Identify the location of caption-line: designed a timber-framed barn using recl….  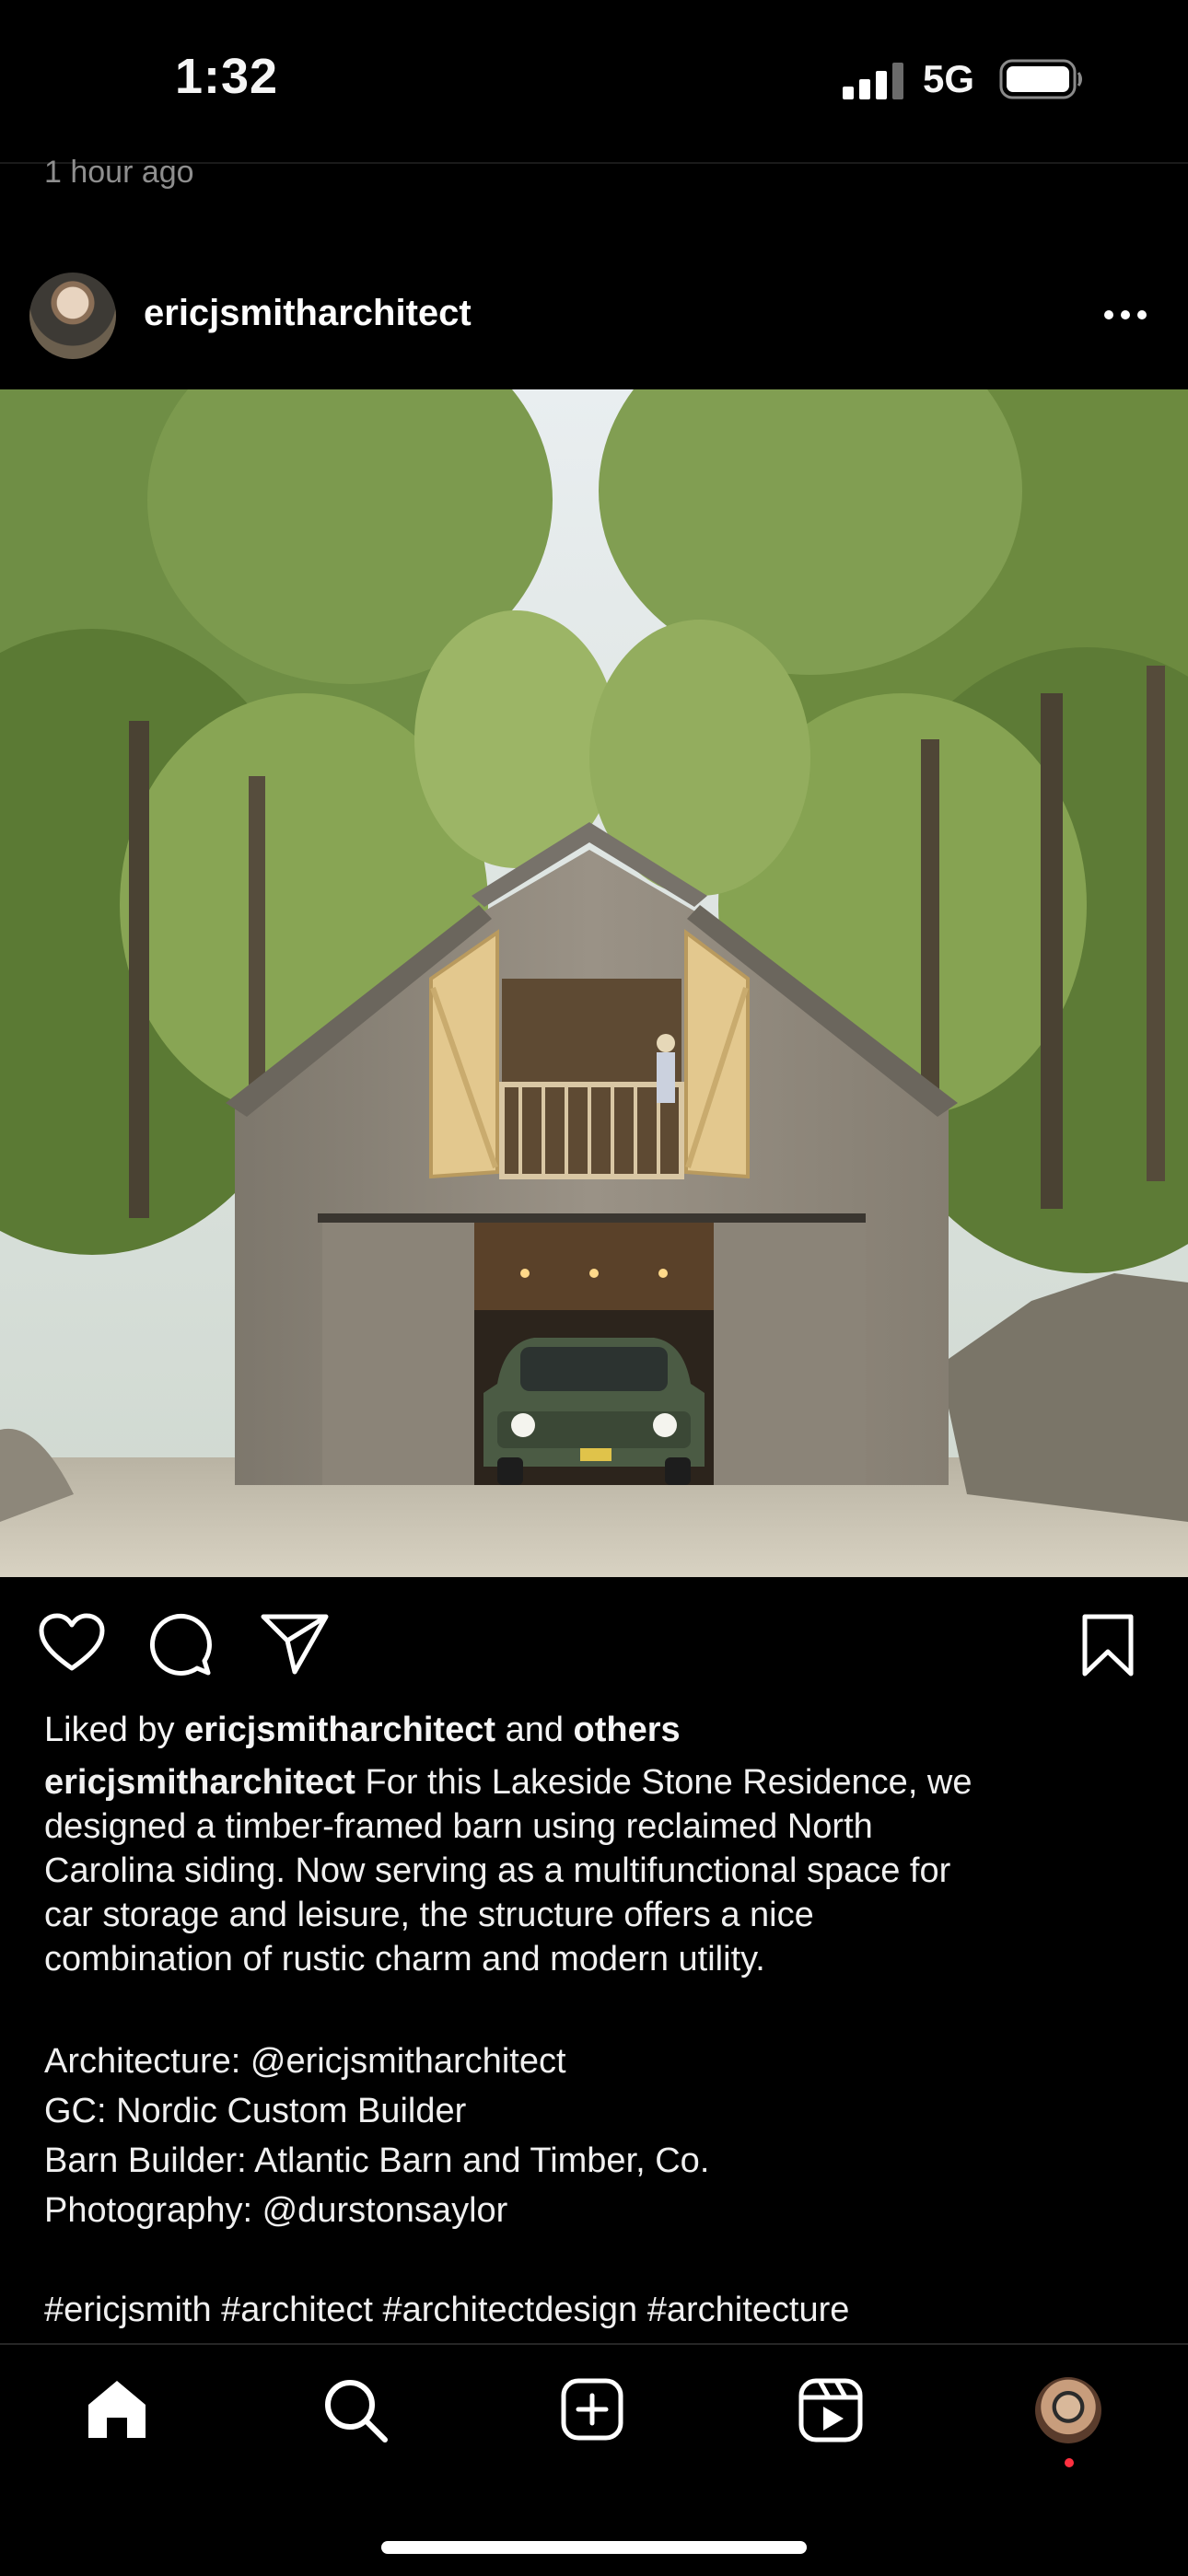
(458, 1826).